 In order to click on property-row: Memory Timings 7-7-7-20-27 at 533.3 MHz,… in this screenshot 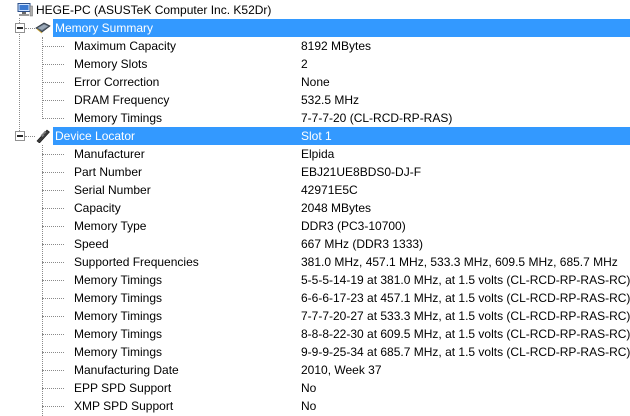, I will do `click(315, 316)`.